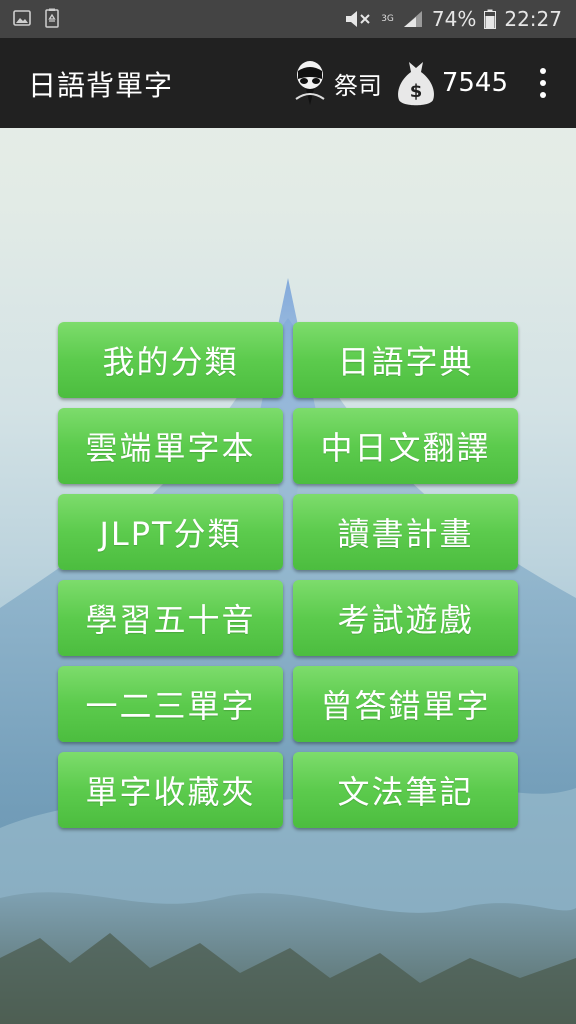 Image resolution: width=576 pixels, height=1024 pixels. What do you see at coordinates (170, 618) in the screenshot?
I see `learn-kana-button: 學習五十音` at bounding box center [170, 618].